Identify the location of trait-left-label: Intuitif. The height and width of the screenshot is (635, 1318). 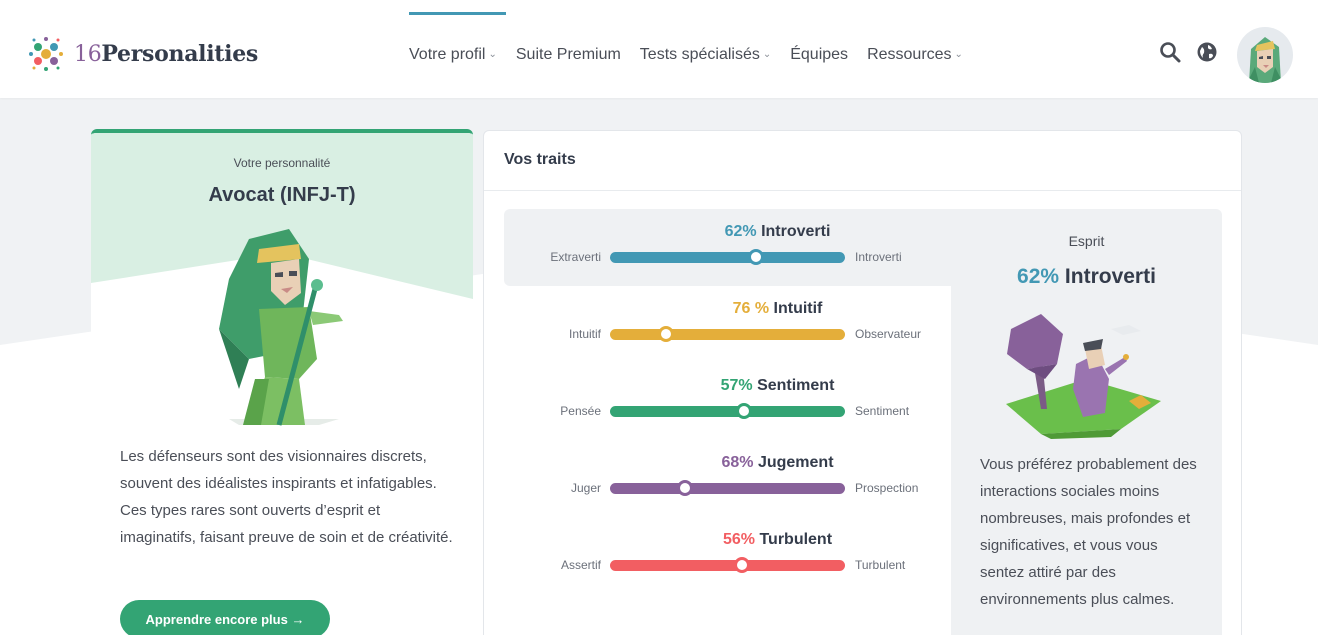
(584, 334).